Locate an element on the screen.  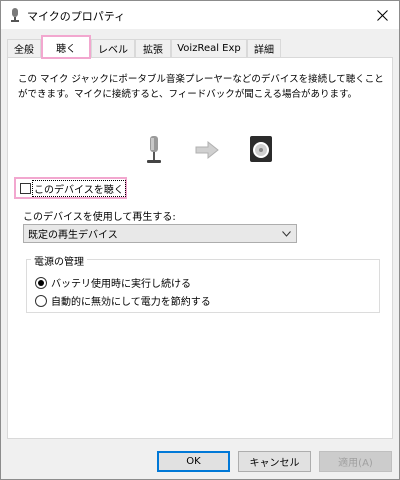
chevron-down-icon is located at coordinates (286, 234).